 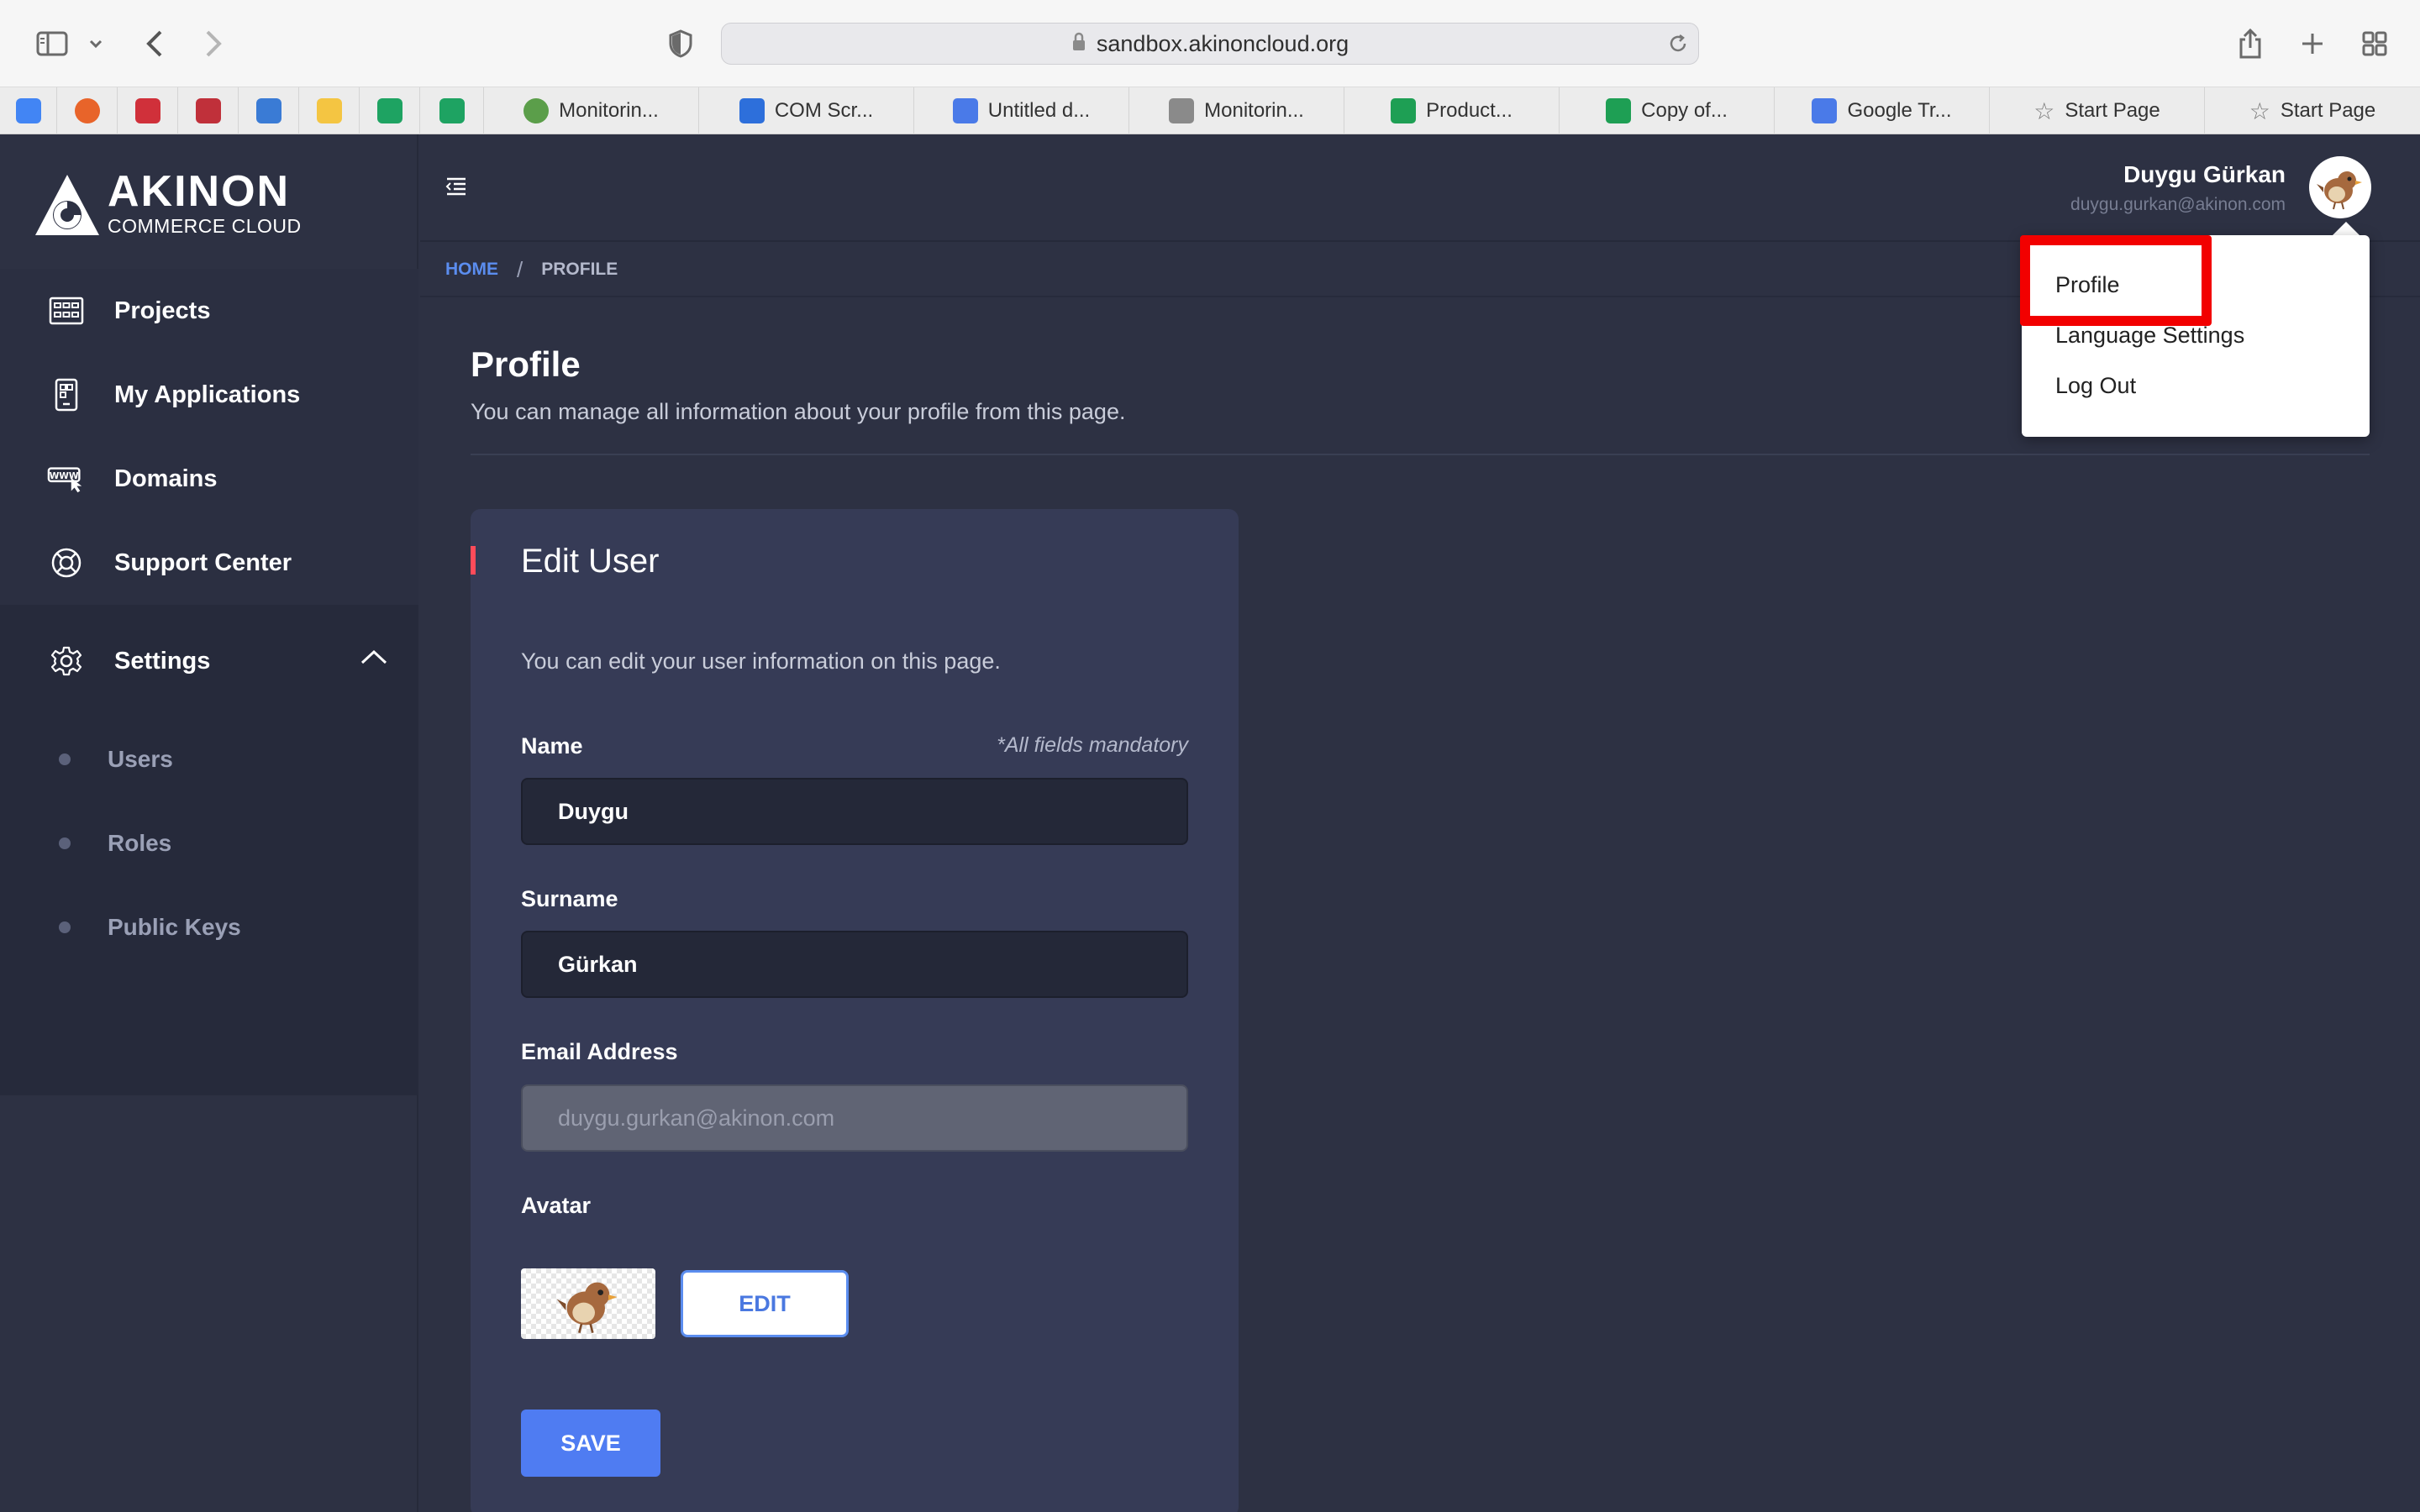 What do you see at coordinates (471, 270) in the screenshot?
I see `breadcrumb-home-link: HOME` at bounding box center [471, 270].